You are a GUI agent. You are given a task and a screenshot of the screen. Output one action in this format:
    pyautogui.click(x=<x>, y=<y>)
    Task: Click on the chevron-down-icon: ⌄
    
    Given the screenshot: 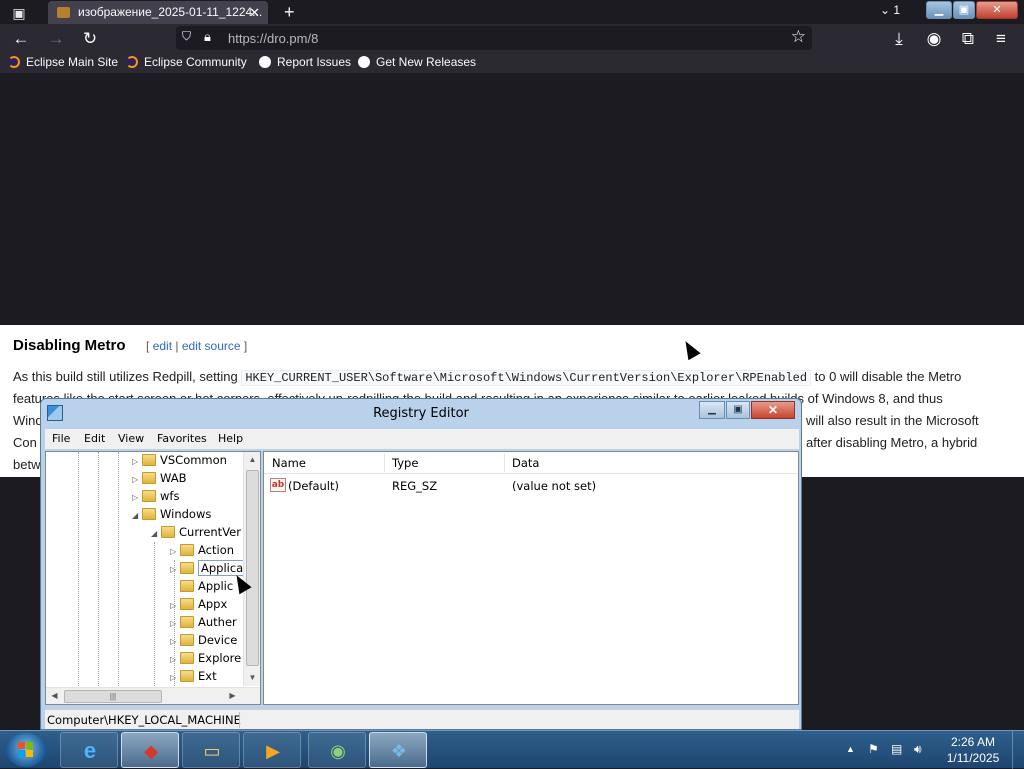 What is the action you would take?
    pyautogui.click(x=885, y=10)
    